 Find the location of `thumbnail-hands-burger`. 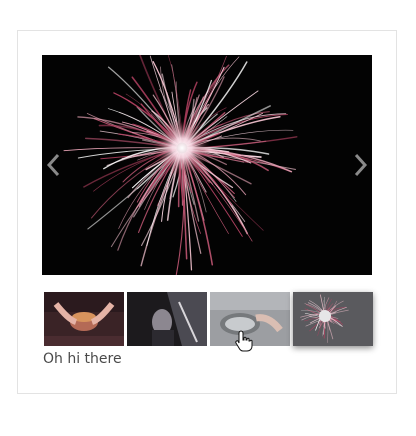

thumbnail-hands-burger is located at coordinates (84, 319).